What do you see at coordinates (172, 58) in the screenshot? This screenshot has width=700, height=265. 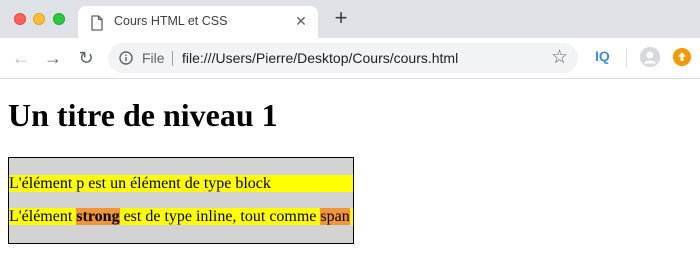 I see `address-divider` at bounding box center [172, 58].